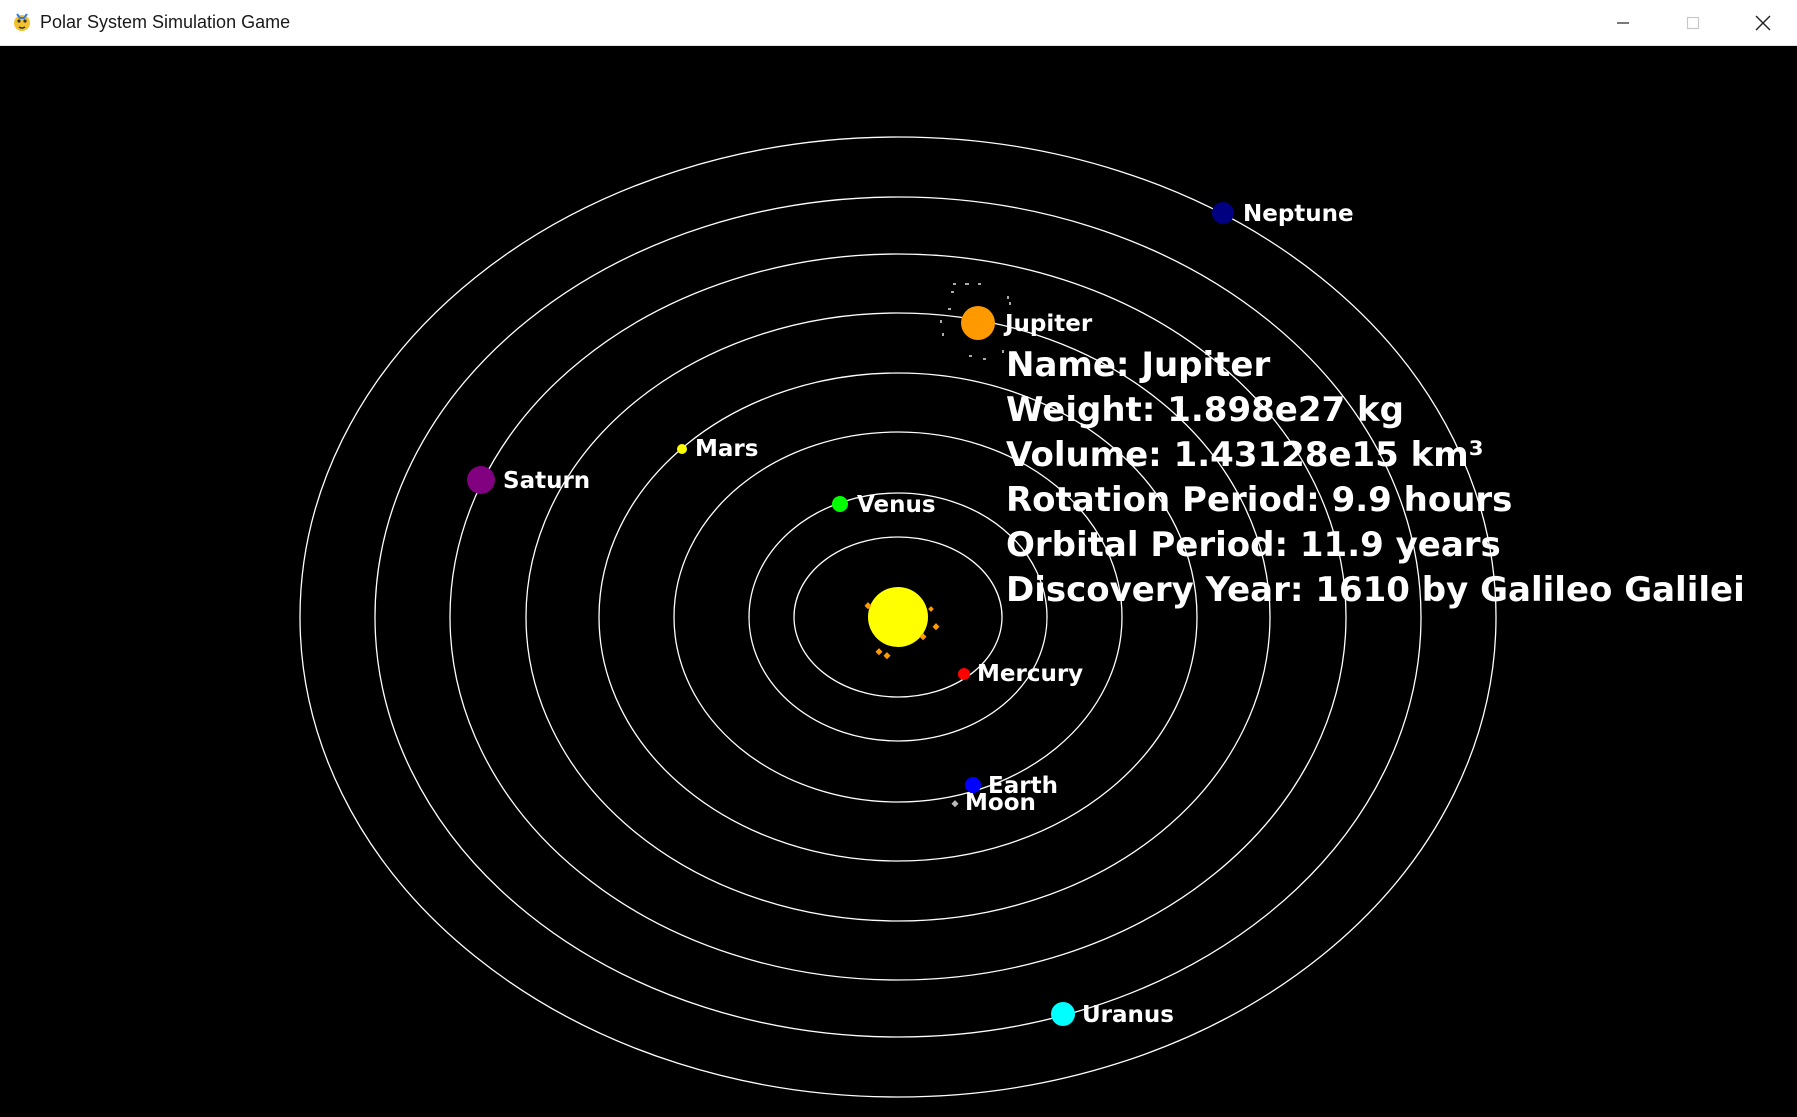 This screenshot has height=1117, width=1797. What do you see at coordinates (682, 449) in the screenshot?
I see `mars-body` at bounding box center [682, 449].